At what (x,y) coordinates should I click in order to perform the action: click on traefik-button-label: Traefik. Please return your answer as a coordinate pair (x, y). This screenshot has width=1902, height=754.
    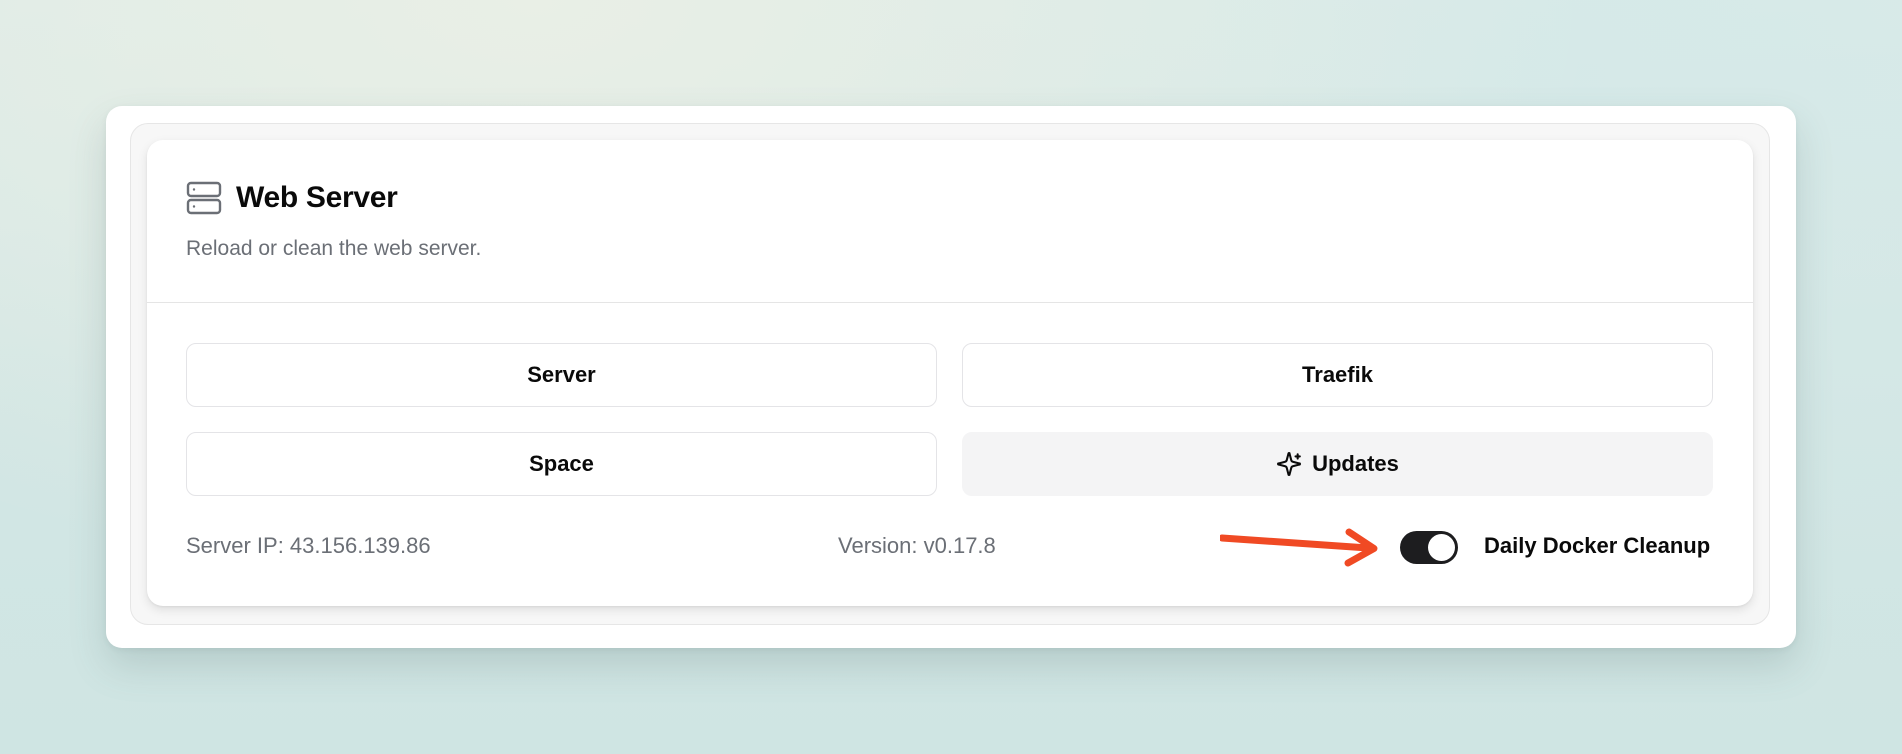
    Looking at the image, I should click on (1337, 374).